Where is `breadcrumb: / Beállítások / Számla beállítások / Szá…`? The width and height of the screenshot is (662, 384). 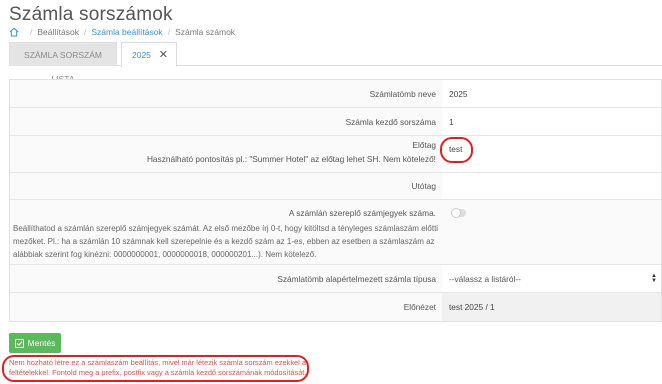
breadcrumb: / Beállítások / Számla beállítások / Szá… is located at coordinates (122, 32).